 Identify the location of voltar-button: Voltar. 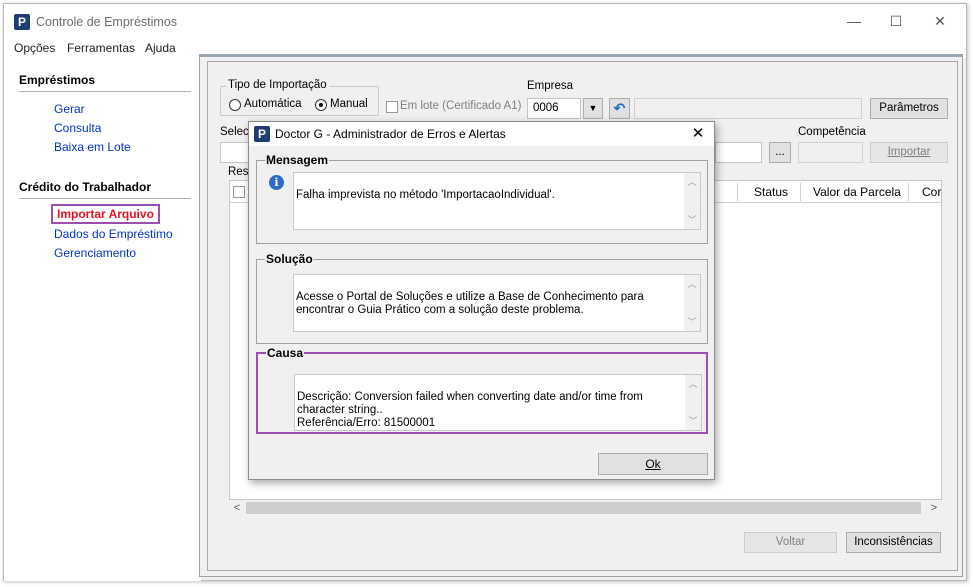
(790, 542).